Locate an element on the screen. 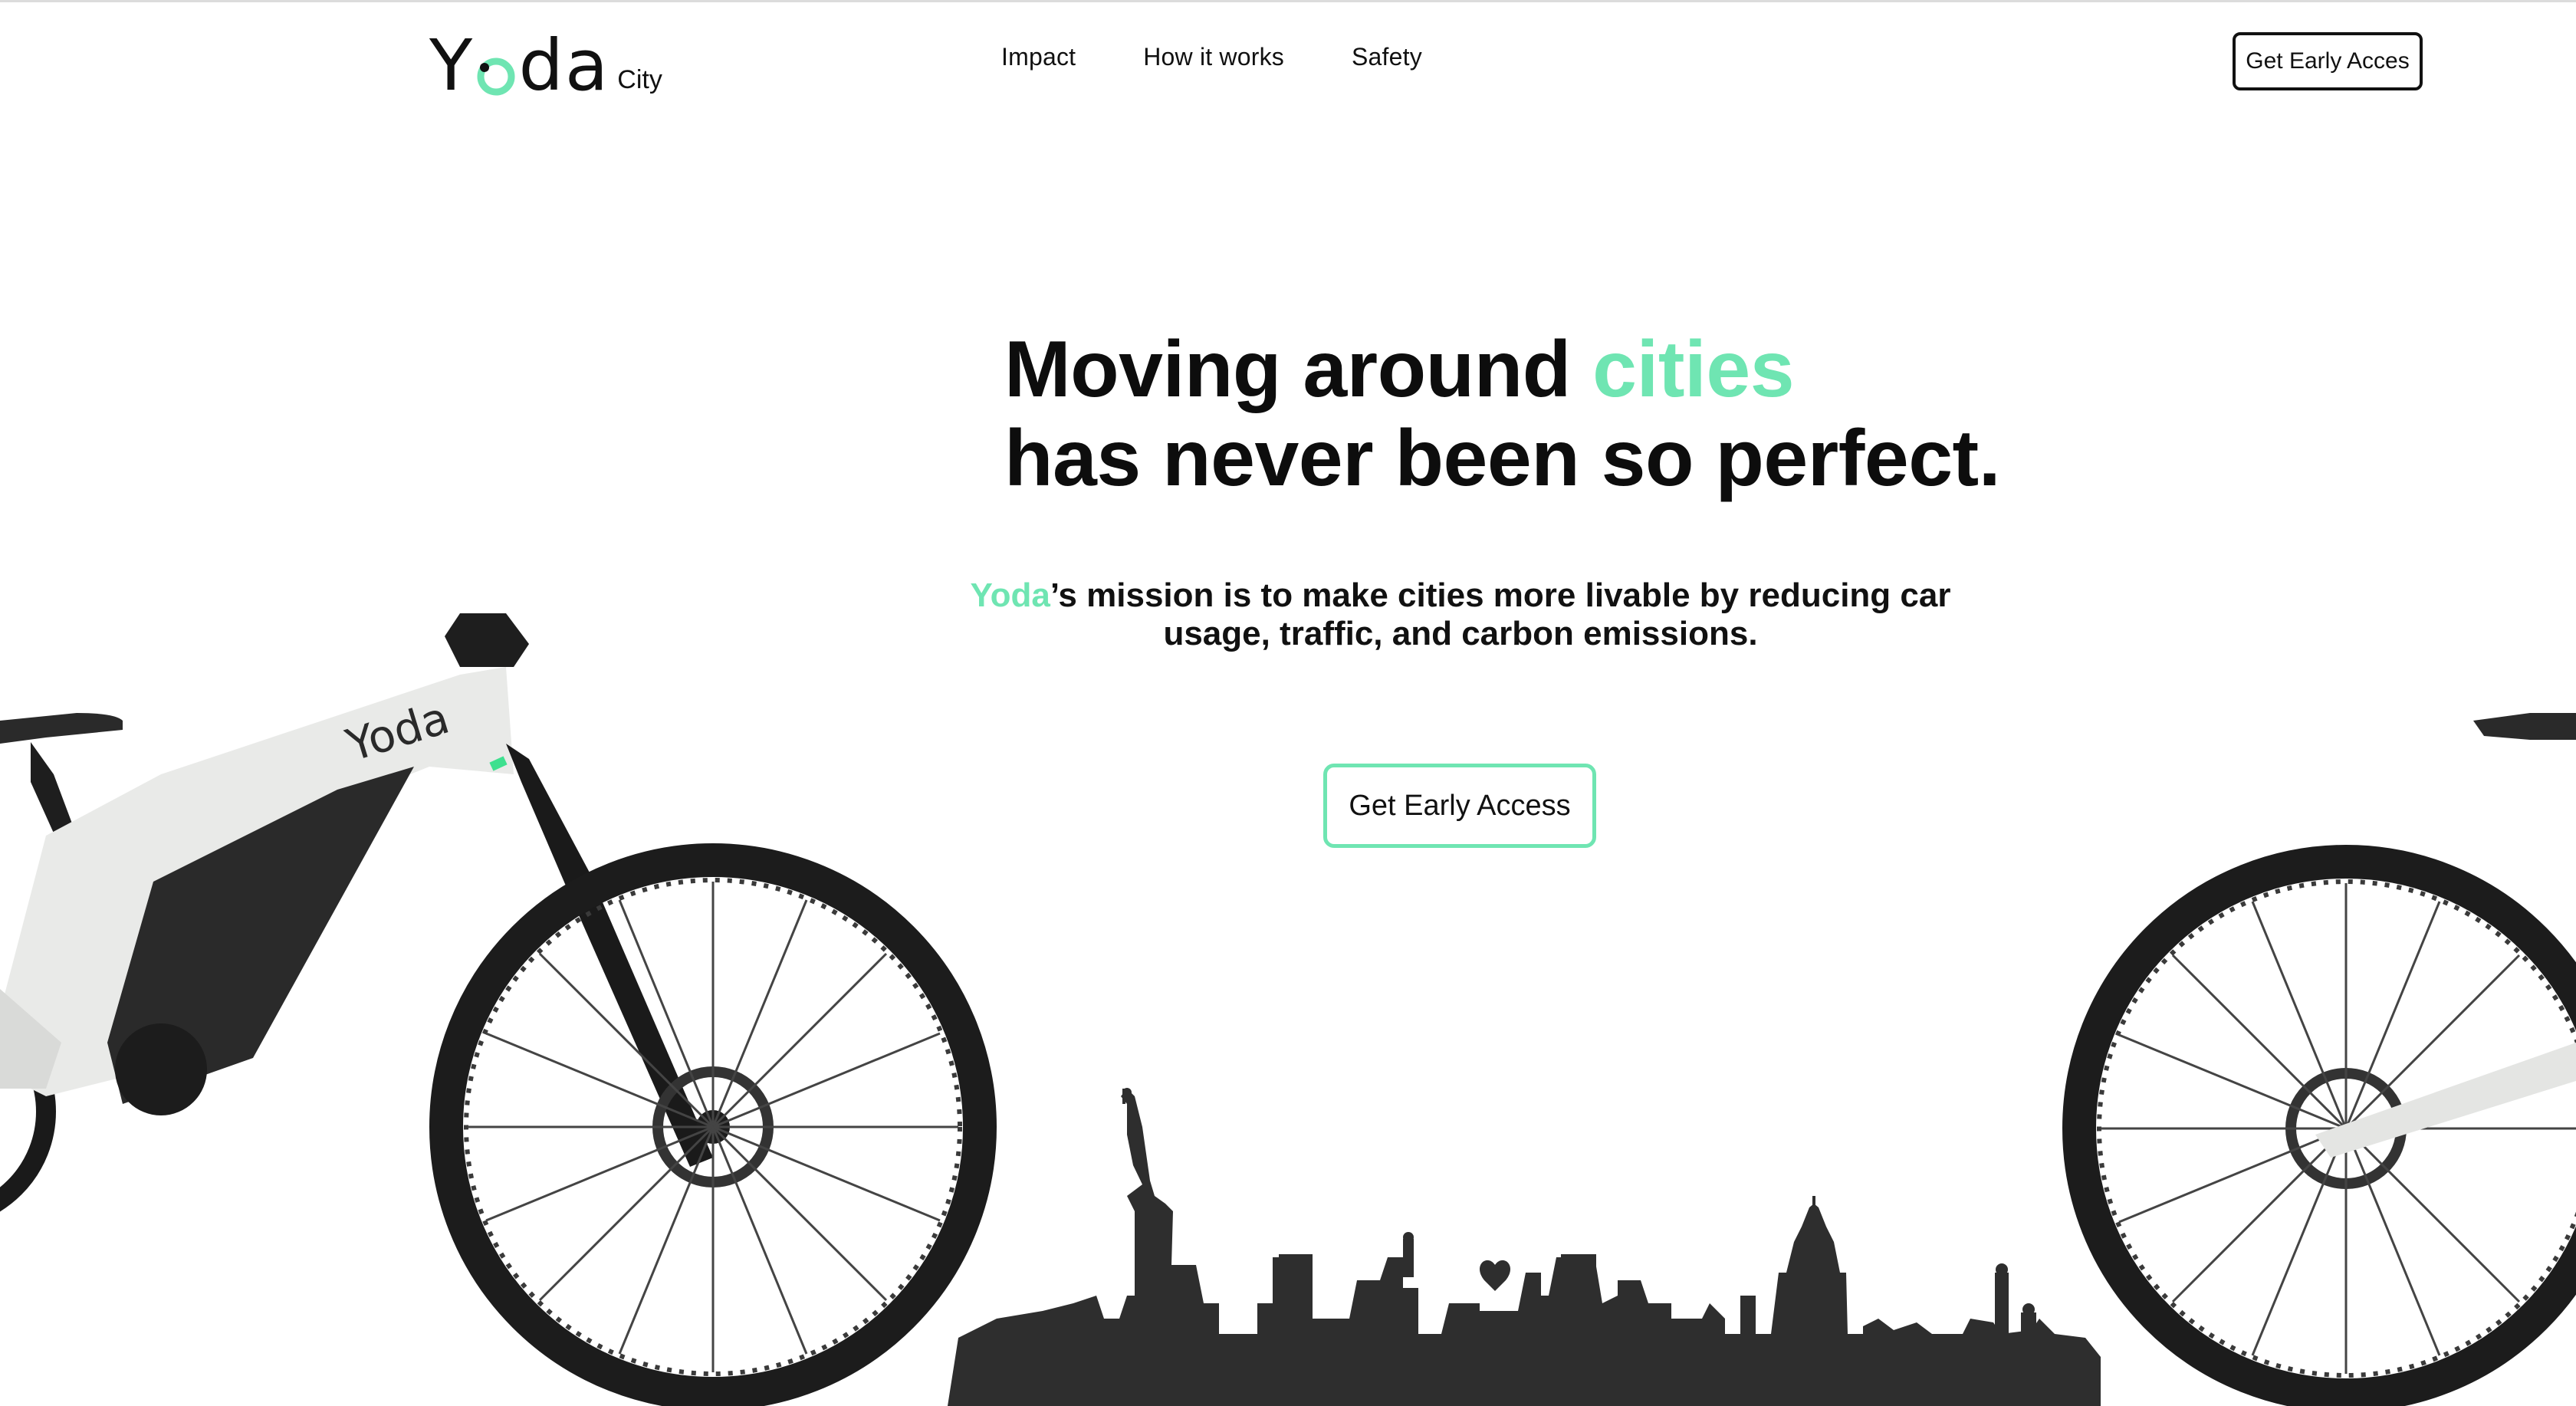 The image size is (2576, 1406). headline-line2: has never been so perfect. is located at coordinates (1503, 458).